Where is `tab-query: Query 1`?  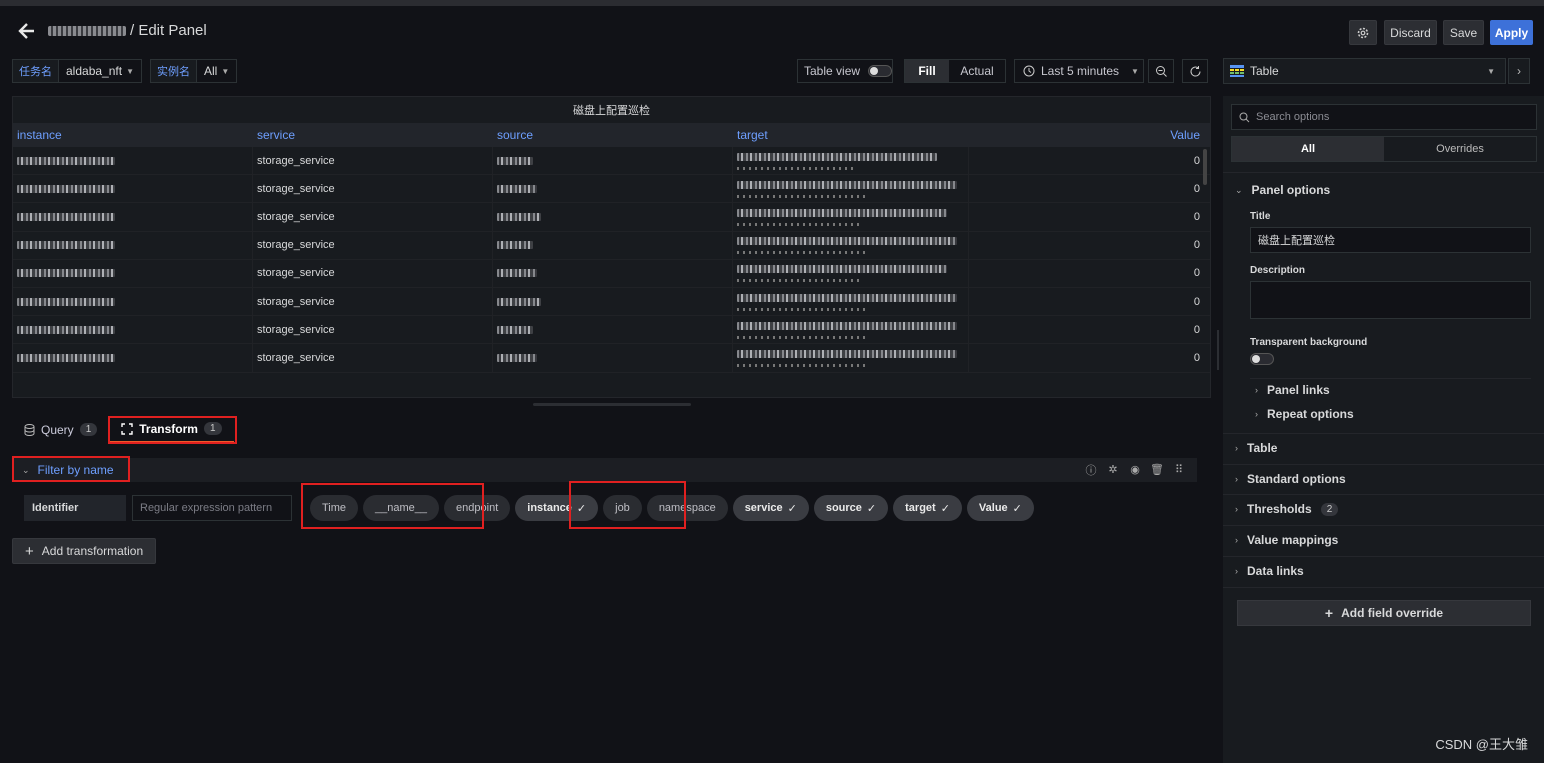
tab-query: Query 1 is located at coordinates (60, 429).